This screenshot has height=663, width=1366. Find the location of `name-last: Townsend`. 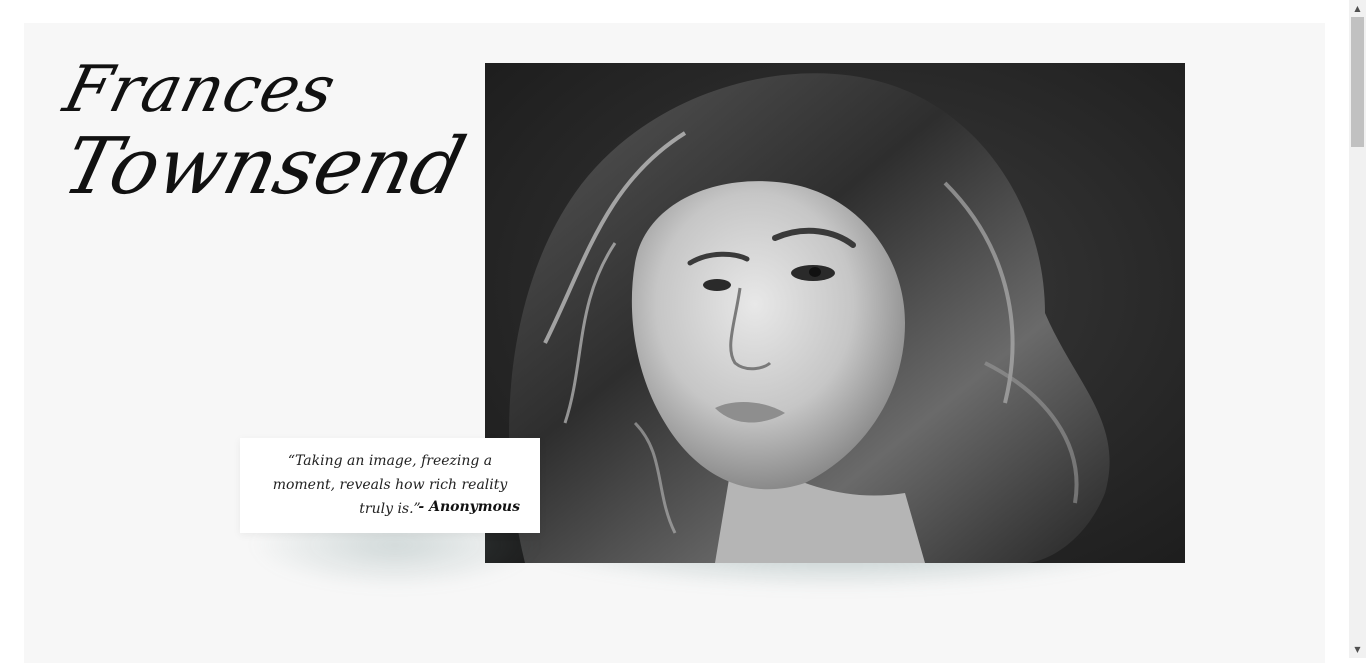

name-last: Townsend is located at coordinates (264, 167).